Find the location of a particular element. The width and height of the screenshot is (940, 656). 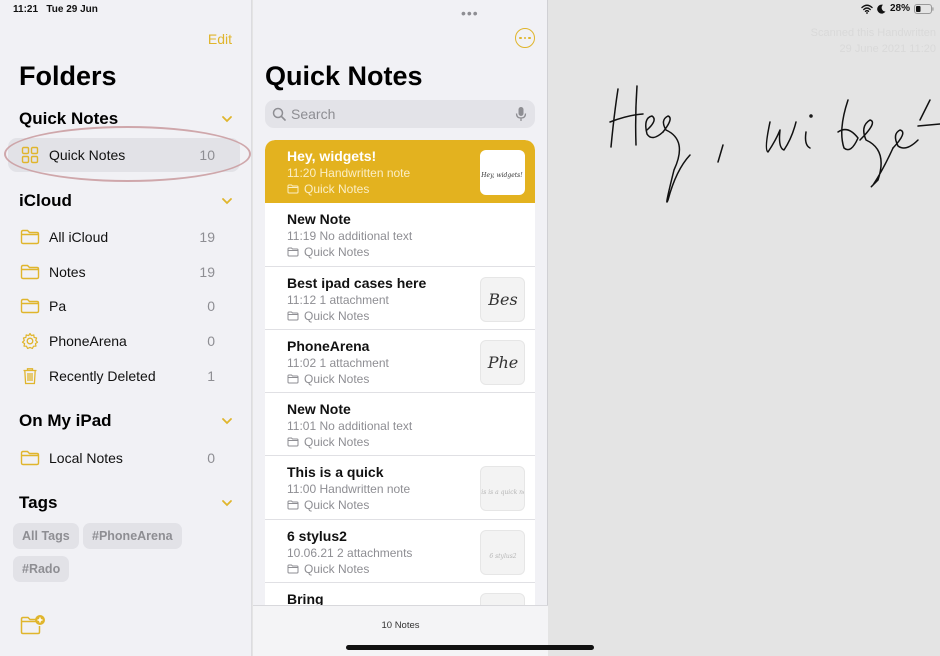

sidebar-item-label: Local Notes is located at coordinates (86, 458).